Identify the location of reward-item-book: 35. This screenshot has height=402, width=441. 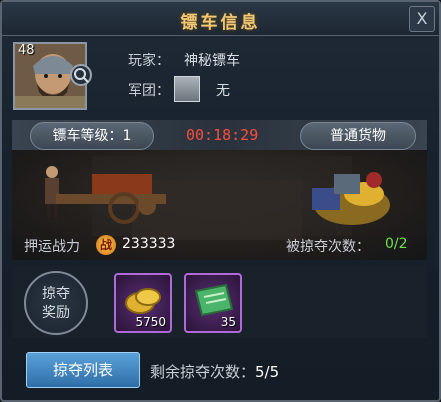
(213, 303).